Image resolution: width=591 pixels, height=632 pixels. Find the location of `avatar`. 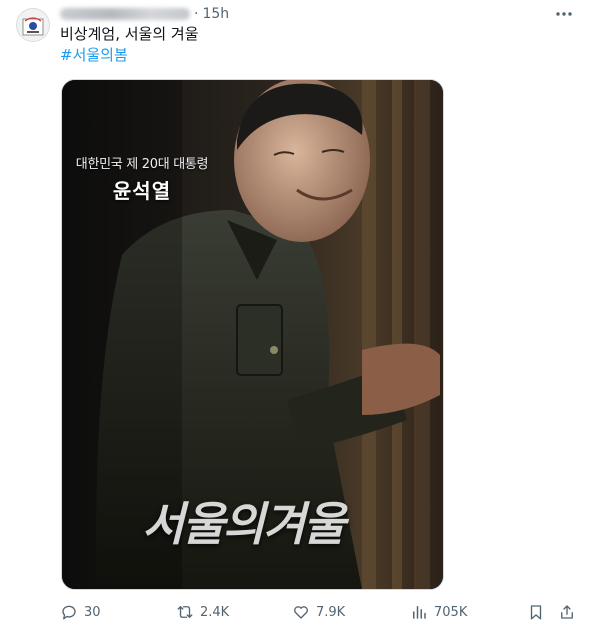

avatar is located at coordinates (33, 25).